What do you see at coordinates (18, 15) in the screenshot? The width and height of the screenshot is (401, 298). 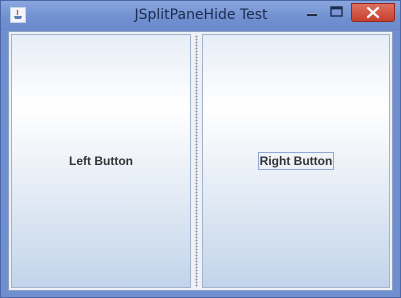 I see `java-app-icon` at bounding box center [18, 15].